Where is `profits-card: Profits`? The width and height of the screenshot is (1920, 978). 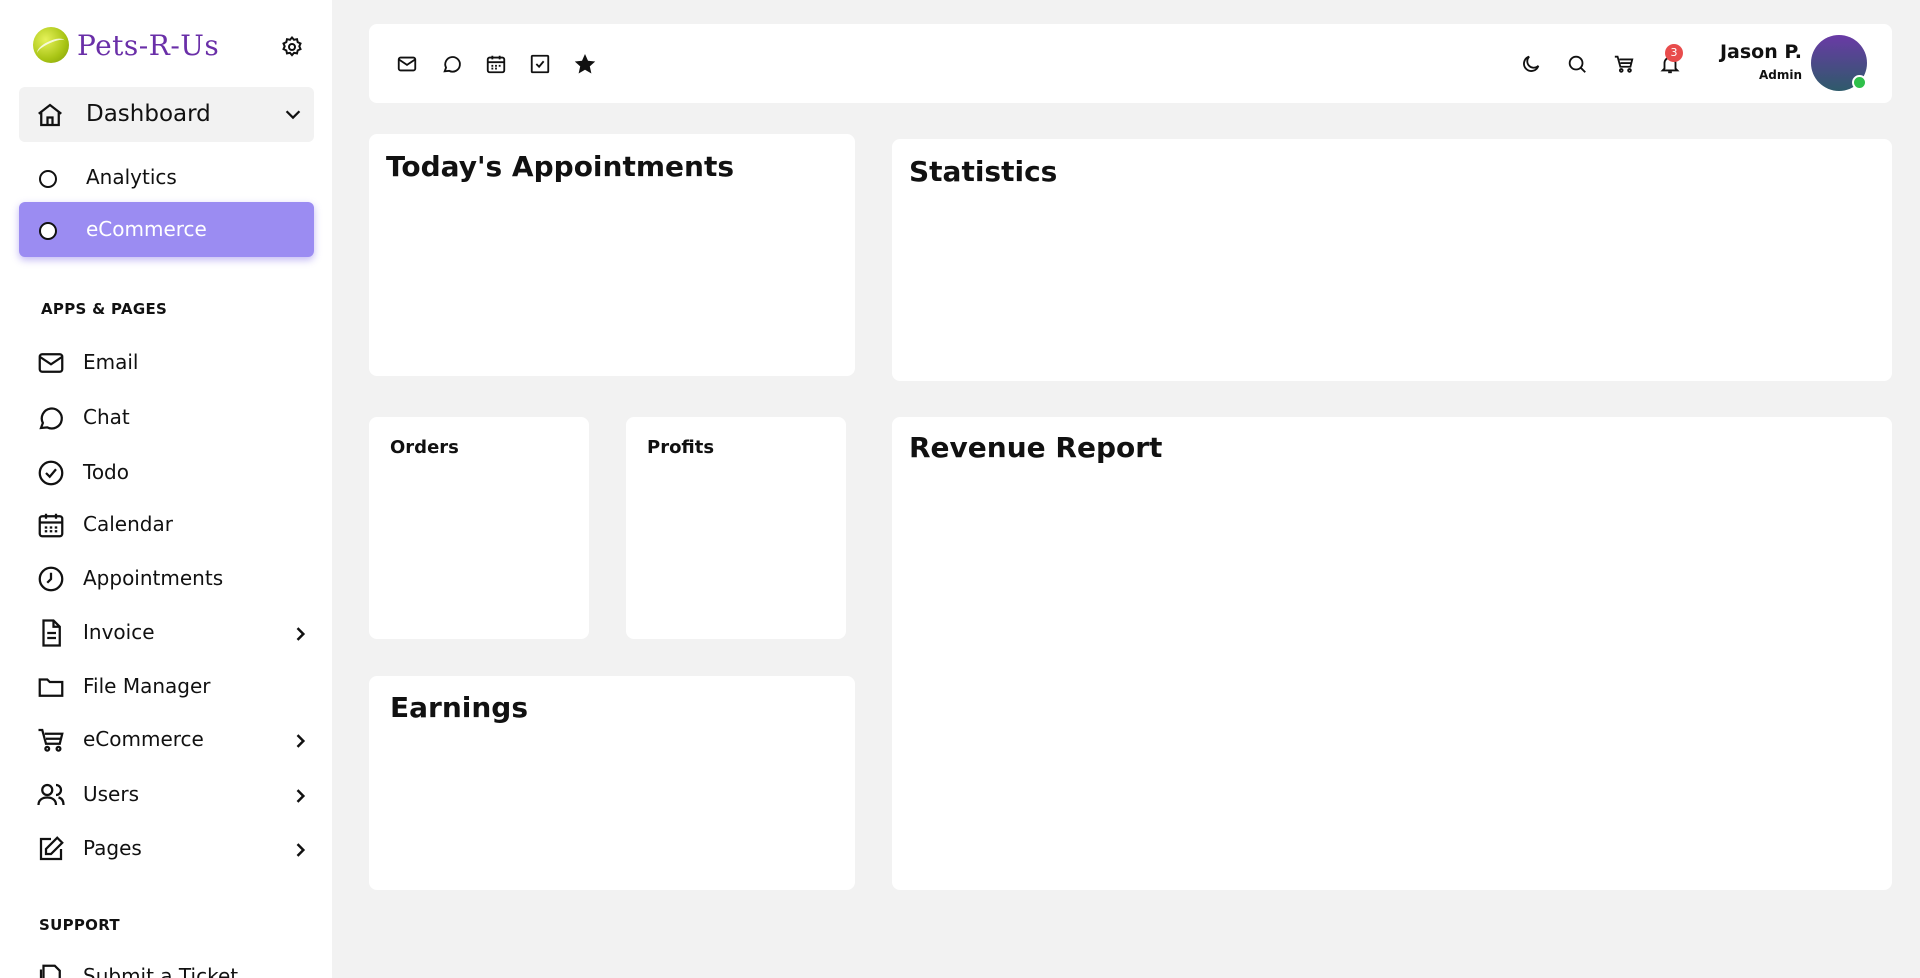
profits-card: Profits is located at coordinates (736, 528).